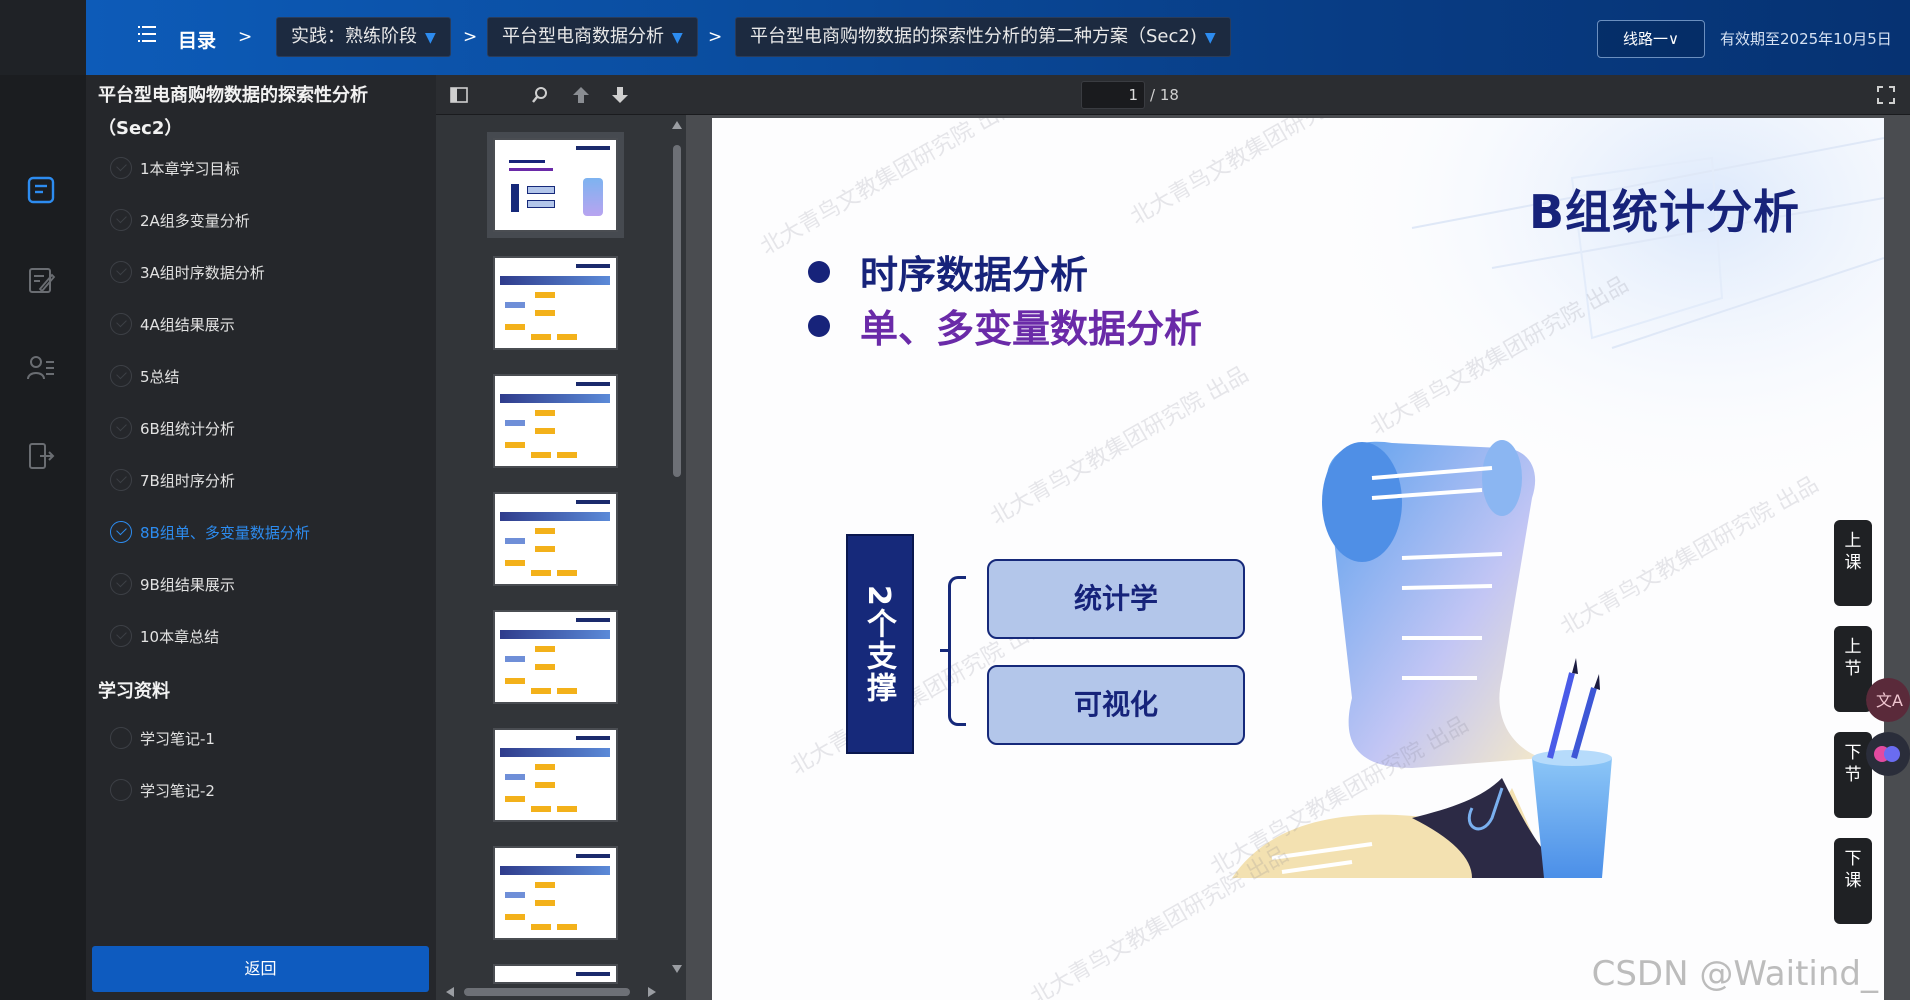  I want to click on breadcrumb-stage-select: 实践：熟练阶段 ▼, so click(363, 37).